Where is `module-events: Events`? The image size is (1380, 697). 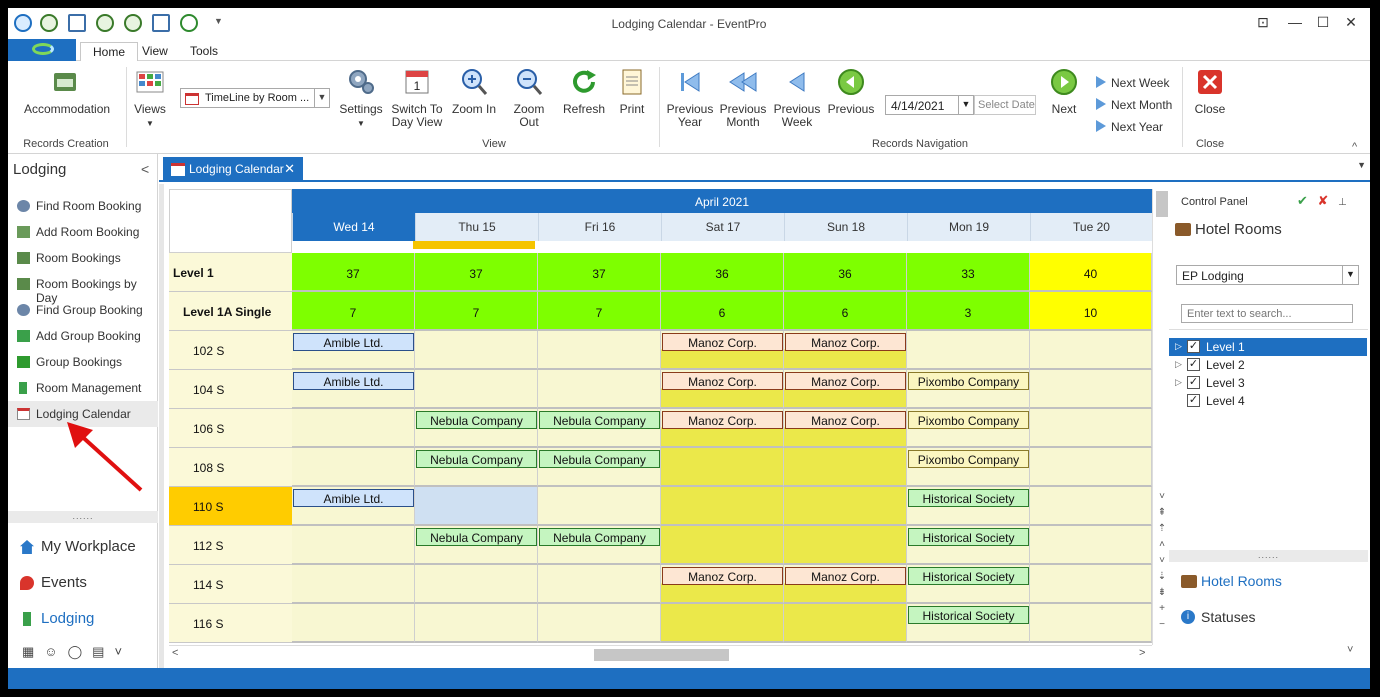 module-events: Events is located at coordinates (83, 583).